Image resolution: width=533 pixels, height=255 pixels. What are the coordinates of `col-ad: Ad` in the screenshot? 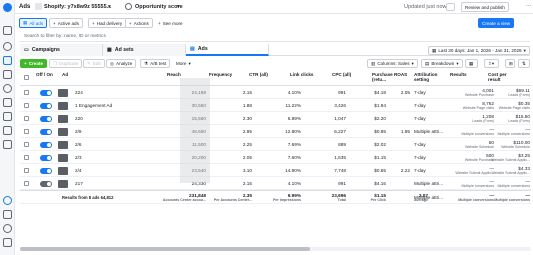 It's located at (65, 74).